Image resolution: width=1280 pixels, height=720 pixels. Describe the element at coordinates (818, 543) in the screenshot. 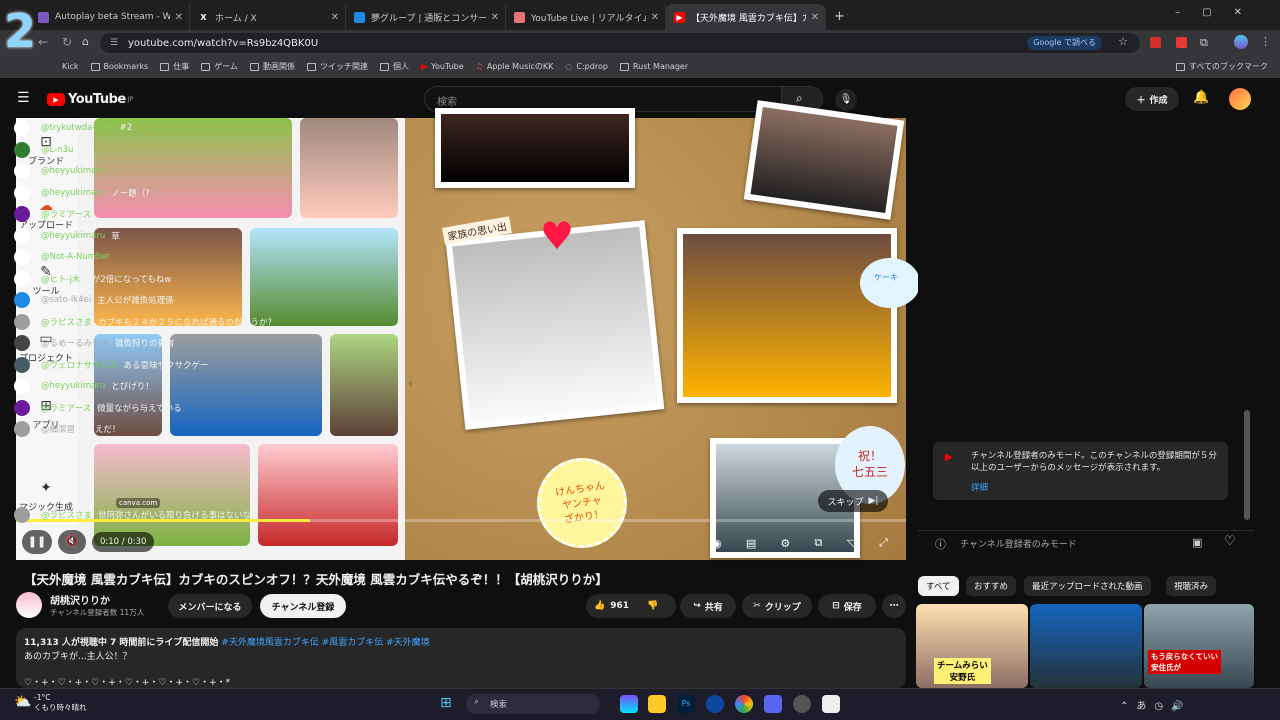

I see `miniplayer-icon: ⧉` at that location.